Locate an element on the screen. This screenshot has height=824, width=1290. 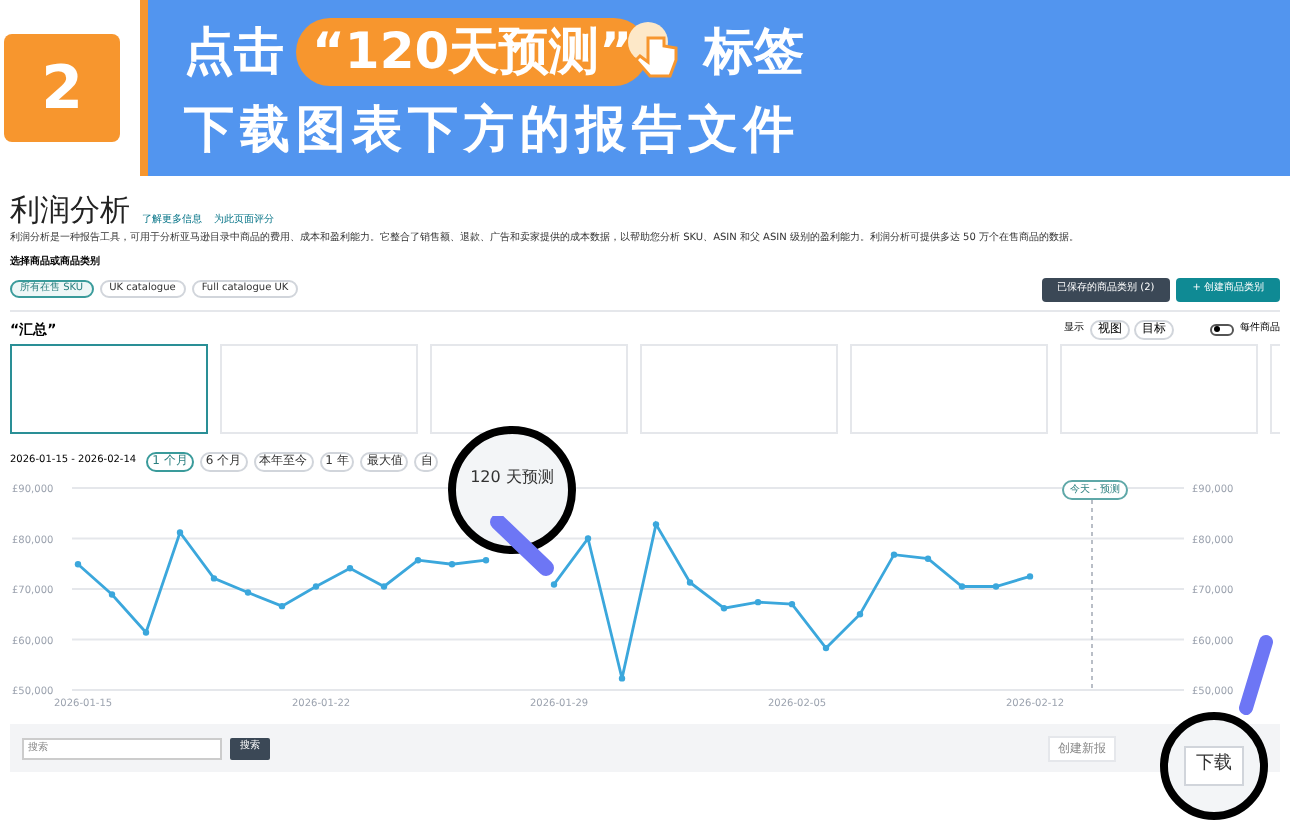
toggle-switch is located at coordinates (1222, 329).